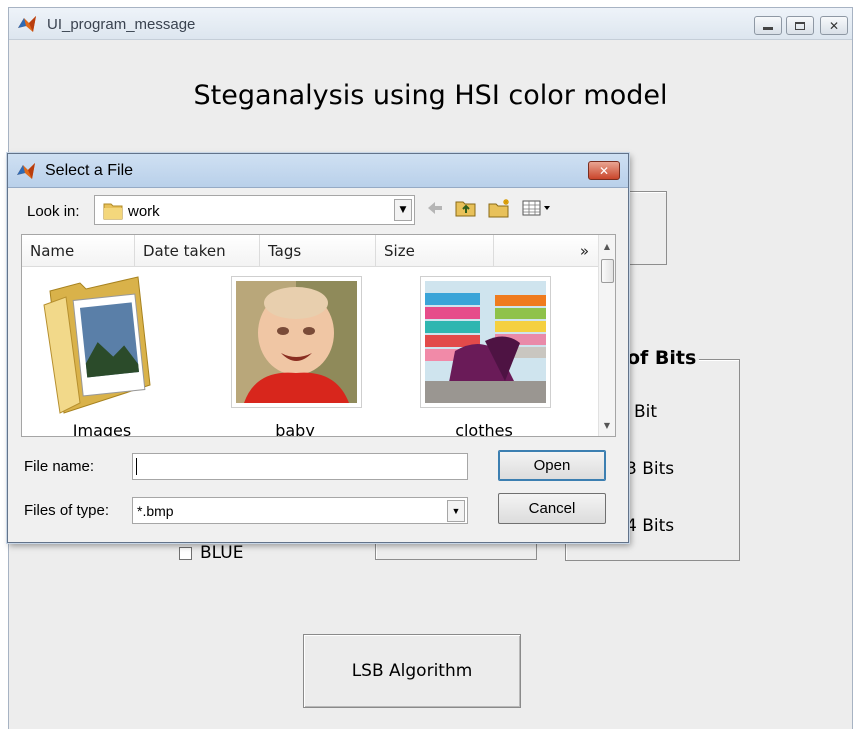 This screenshot has width=858, height=729. Describe the element at coordinates (435, 210) in the screenshot. I see `back-arrow-icon` at that location.